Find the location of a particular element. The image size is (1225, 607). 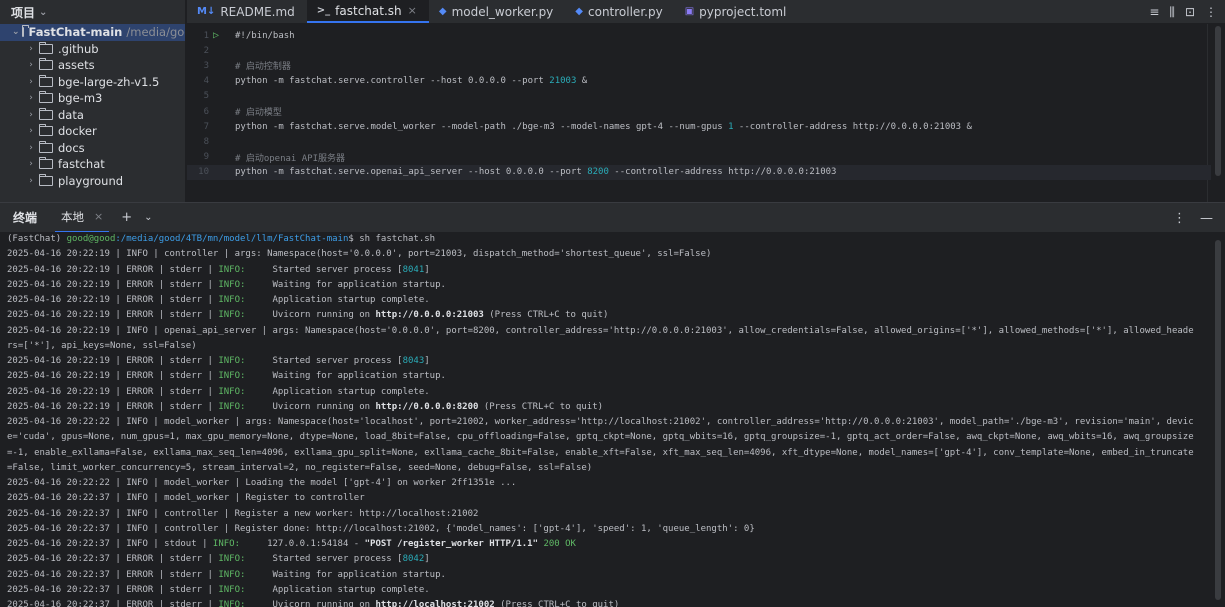

tree-folder-label: fastchat is located at coordinates (81, 164).